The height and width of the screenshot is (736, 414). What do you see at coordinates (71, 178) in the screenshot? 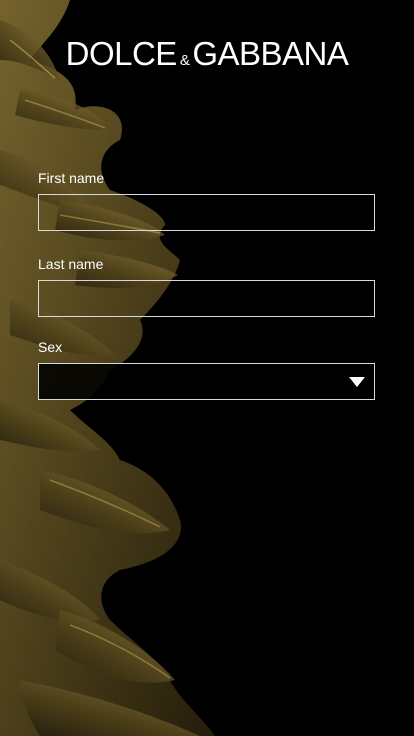
I see `first-name-label: First name` at bounding box center [71, 178].